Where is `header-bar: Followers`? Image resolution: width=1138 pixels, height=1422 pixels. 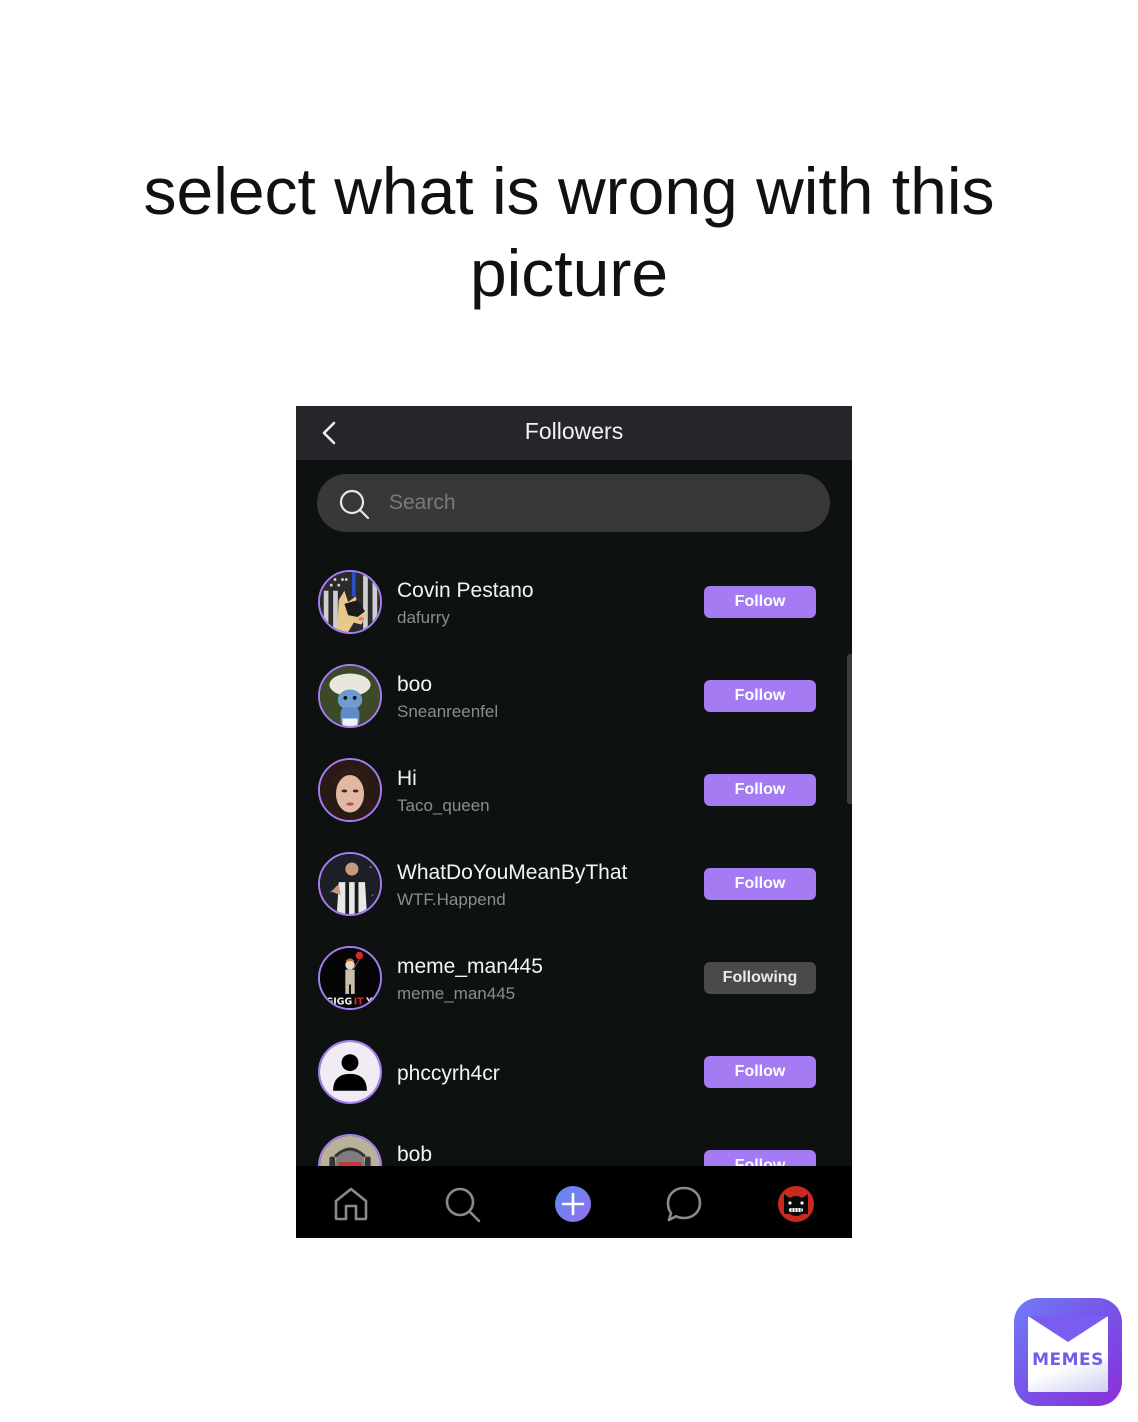
header-bar: Followers is located at coordinates (574, 433).